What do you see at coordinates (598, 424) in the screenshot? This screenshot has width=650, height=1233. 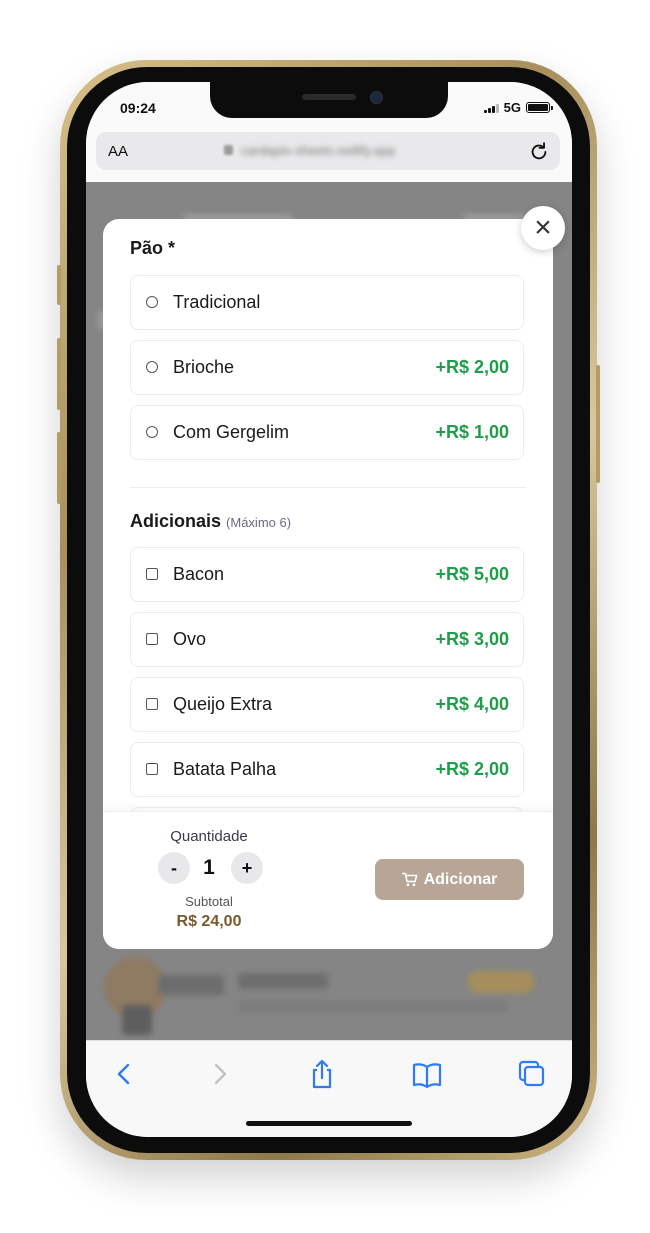 I see `power-button` at bounding box center [598, 424].